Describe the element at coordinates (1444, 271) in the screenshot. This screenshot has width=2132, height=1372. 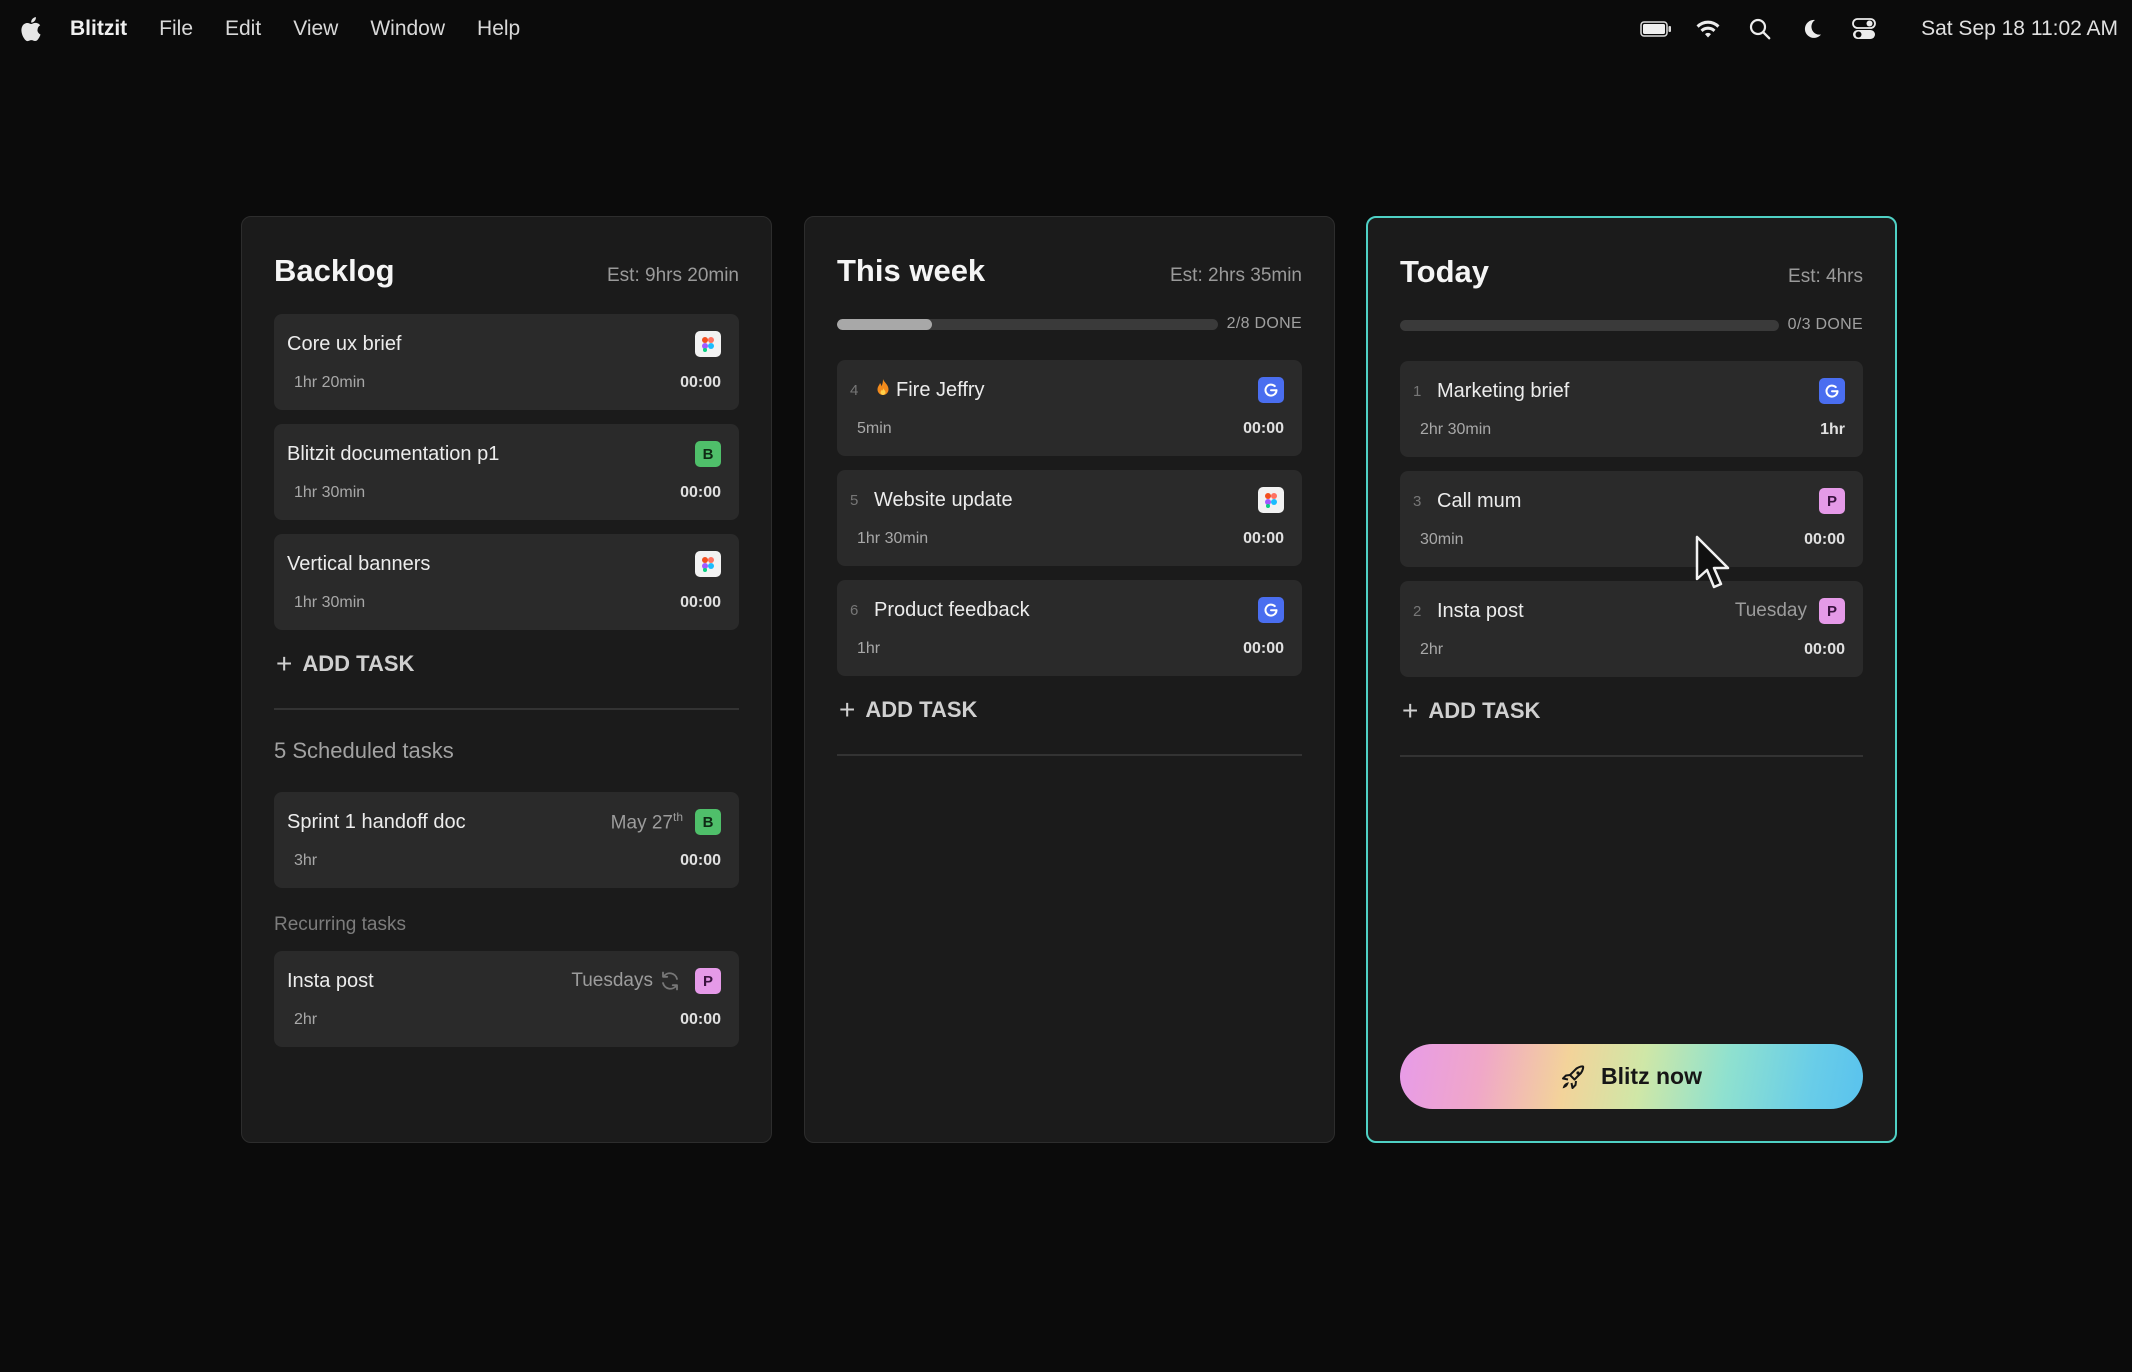
I see `column-title: Today` at that location.